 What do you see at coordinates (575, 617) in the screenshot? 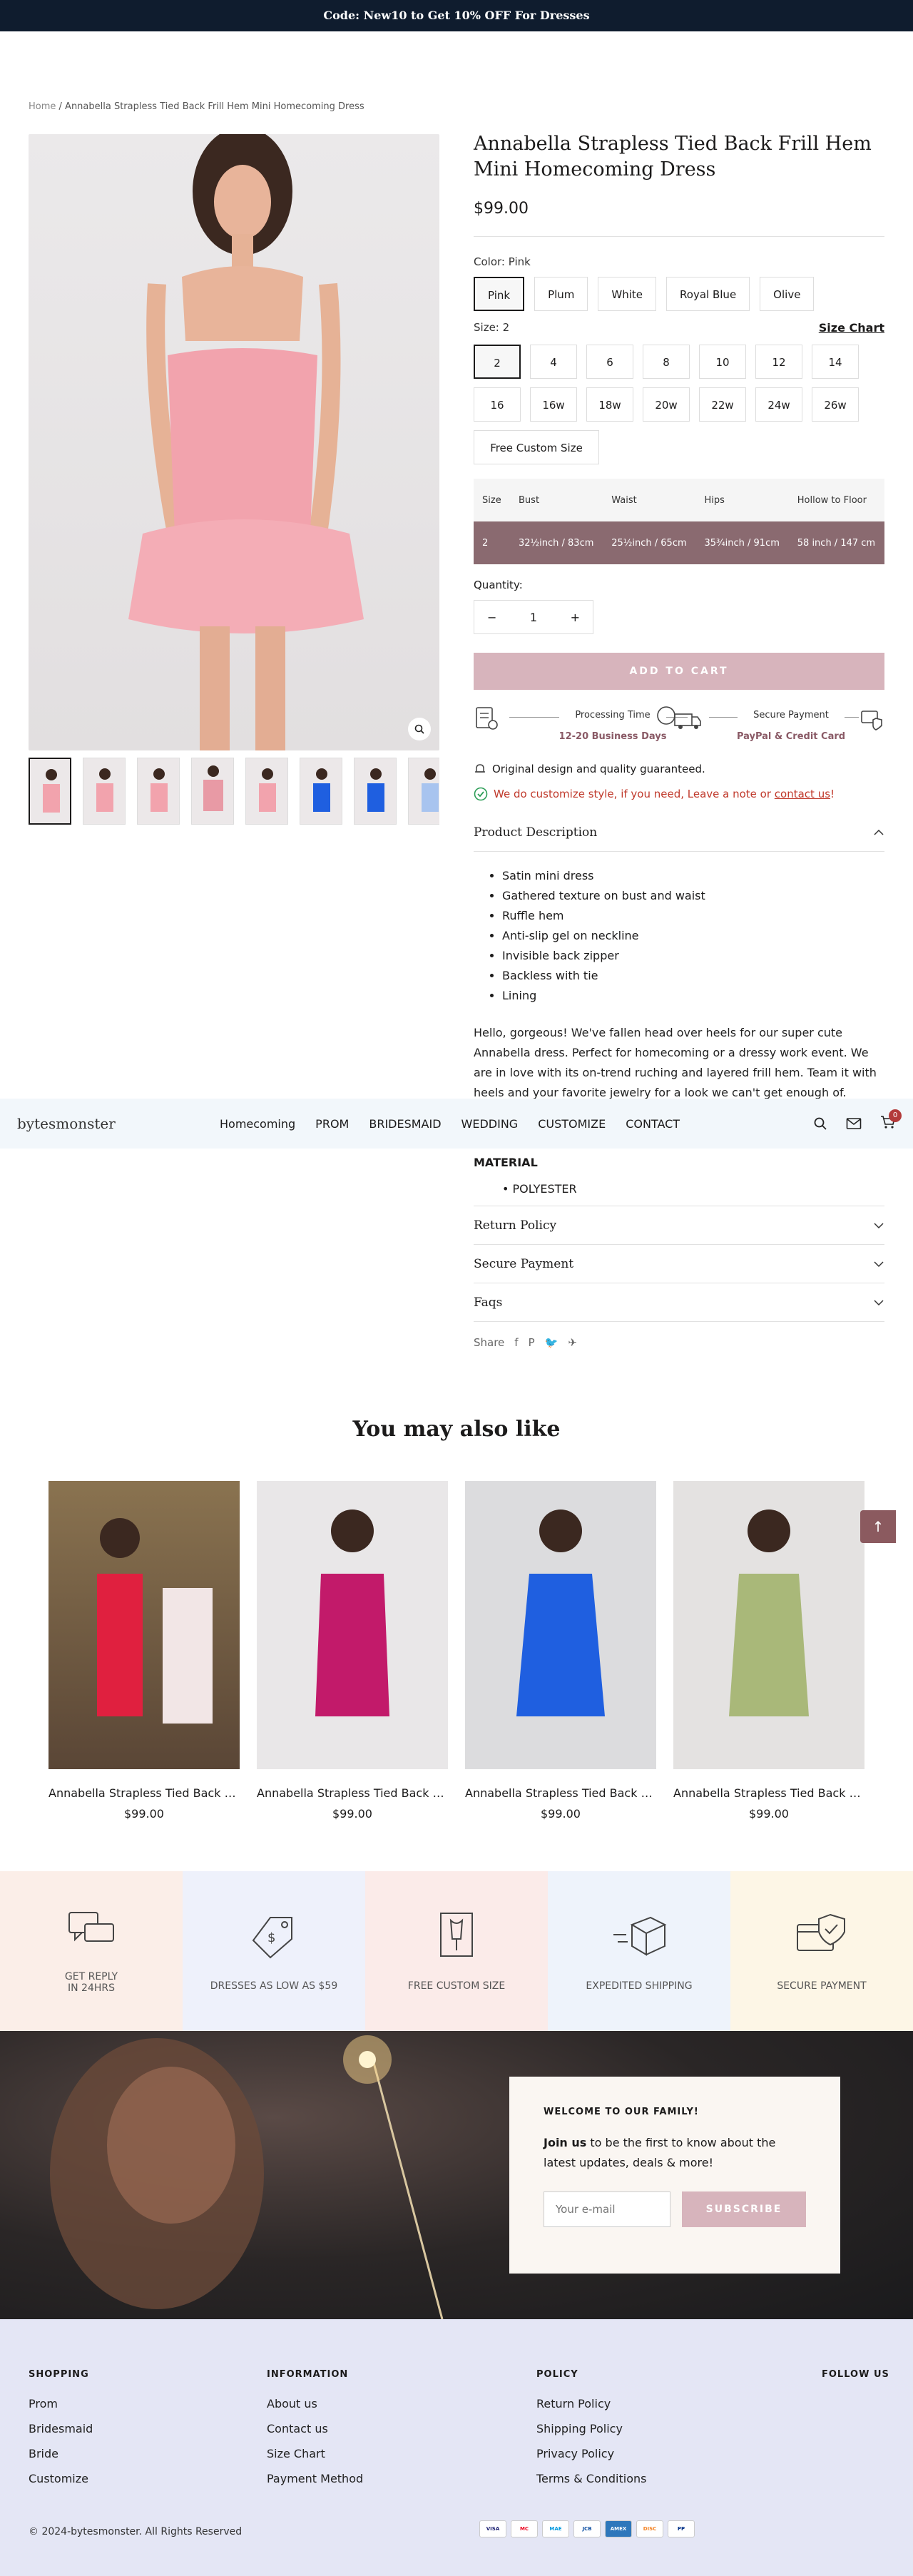
I see `plus-icon: +` at bounding box center [575, 617].